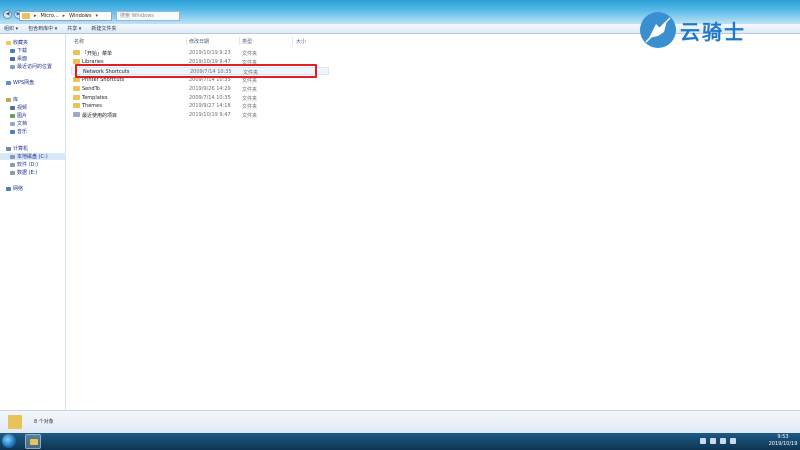 Image resolution: width=800 pixels, height=450 pixels. Describe the element at coordinates (22, 116) in the screenshot. I see `nav-label: 图片` at that location.